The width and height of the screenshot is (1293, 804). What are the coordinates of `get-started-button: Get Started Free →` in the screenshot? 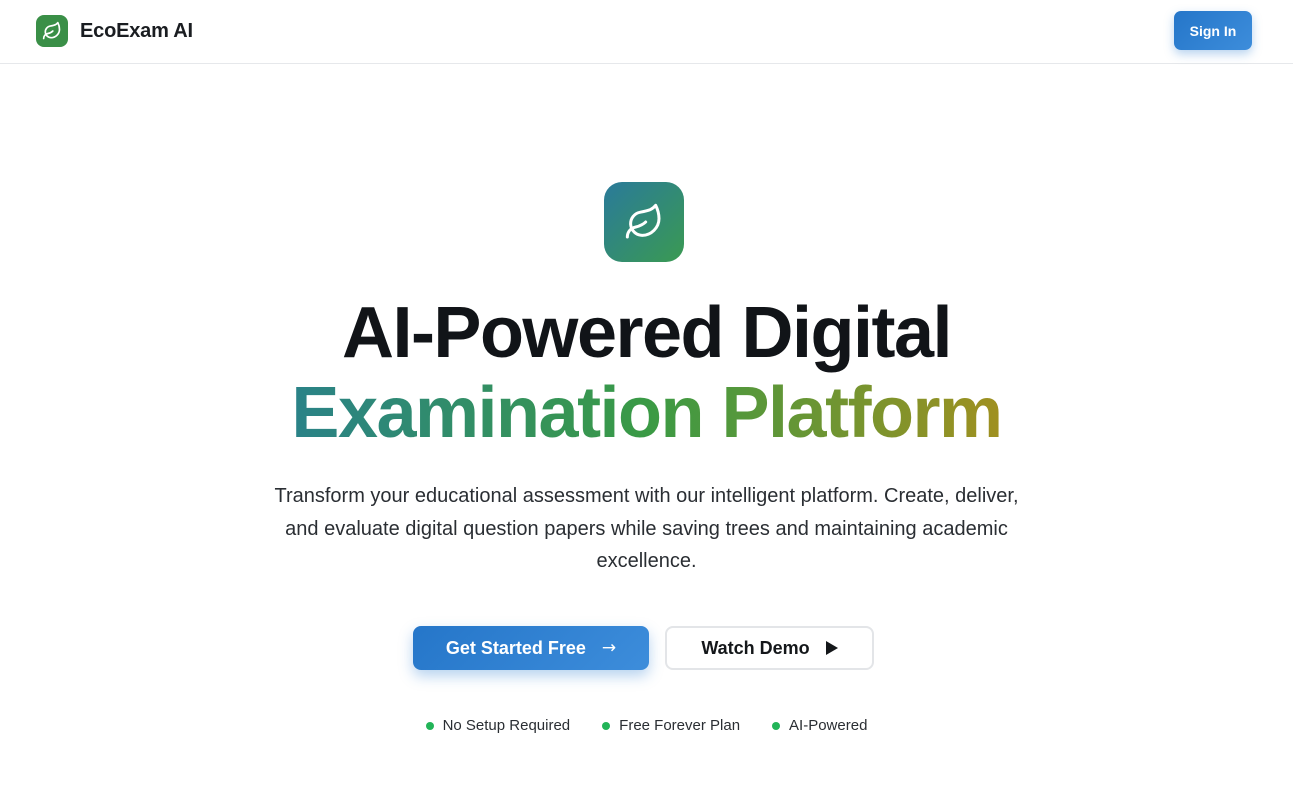 It's located at (531, 648).